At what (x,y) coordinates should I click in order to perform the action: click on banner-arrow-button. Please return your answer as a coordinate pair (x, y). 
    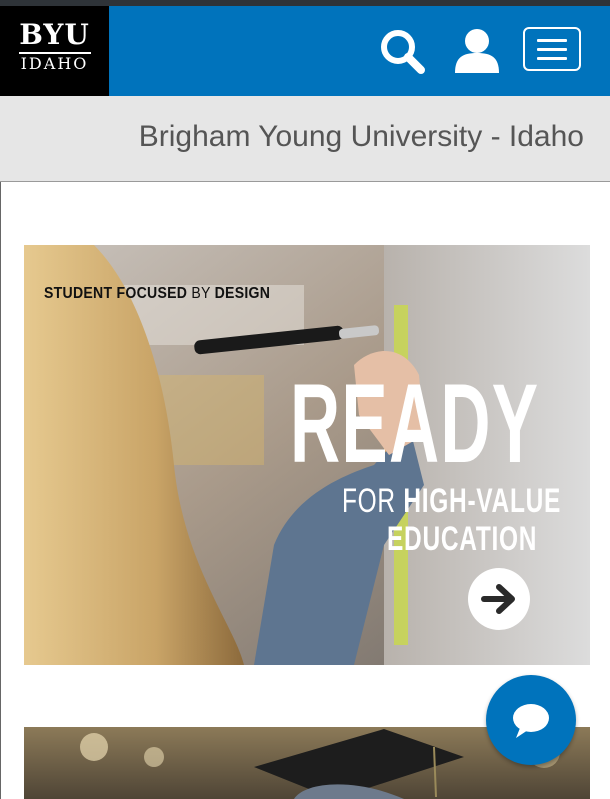
    Looking at the image, I should click on (499, 599).